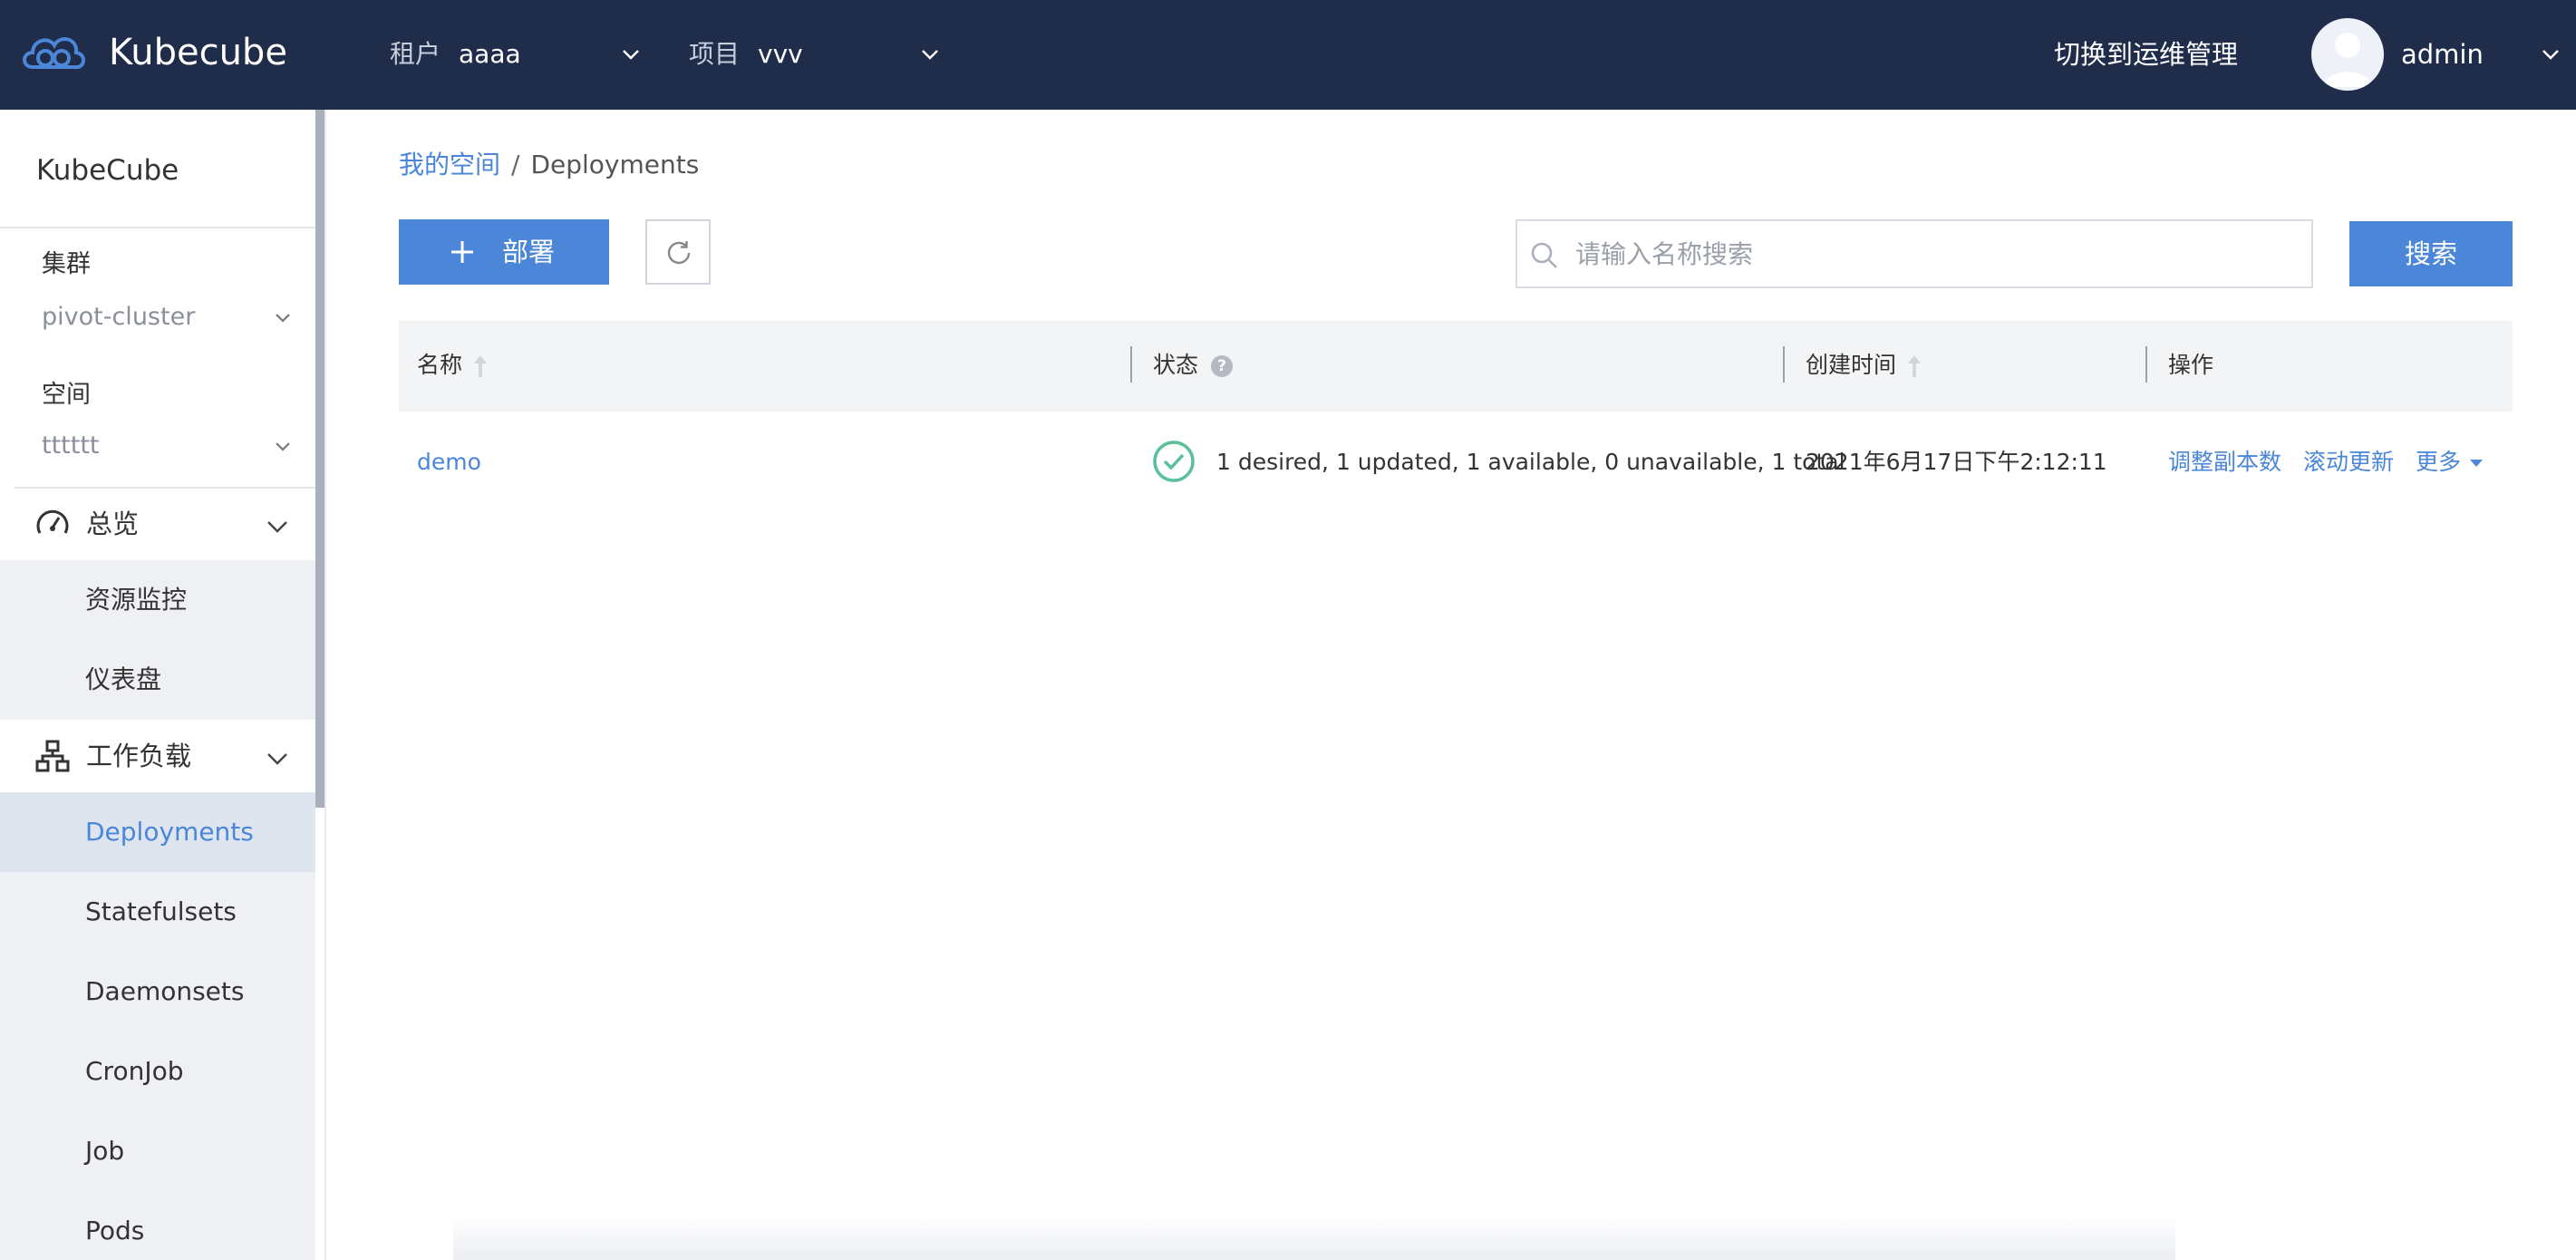  I want to click on sidebar-item-label: 仪表盘, so click(123, 679).